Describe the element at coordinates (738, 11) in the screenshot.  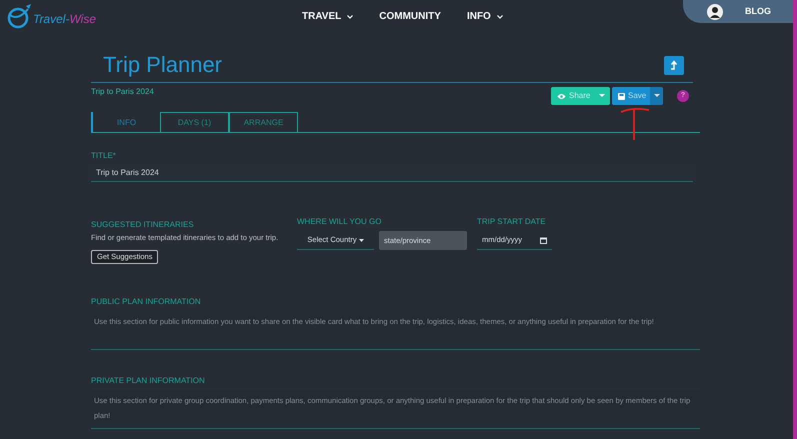
I see `blog-tab: BLOG` at that location.